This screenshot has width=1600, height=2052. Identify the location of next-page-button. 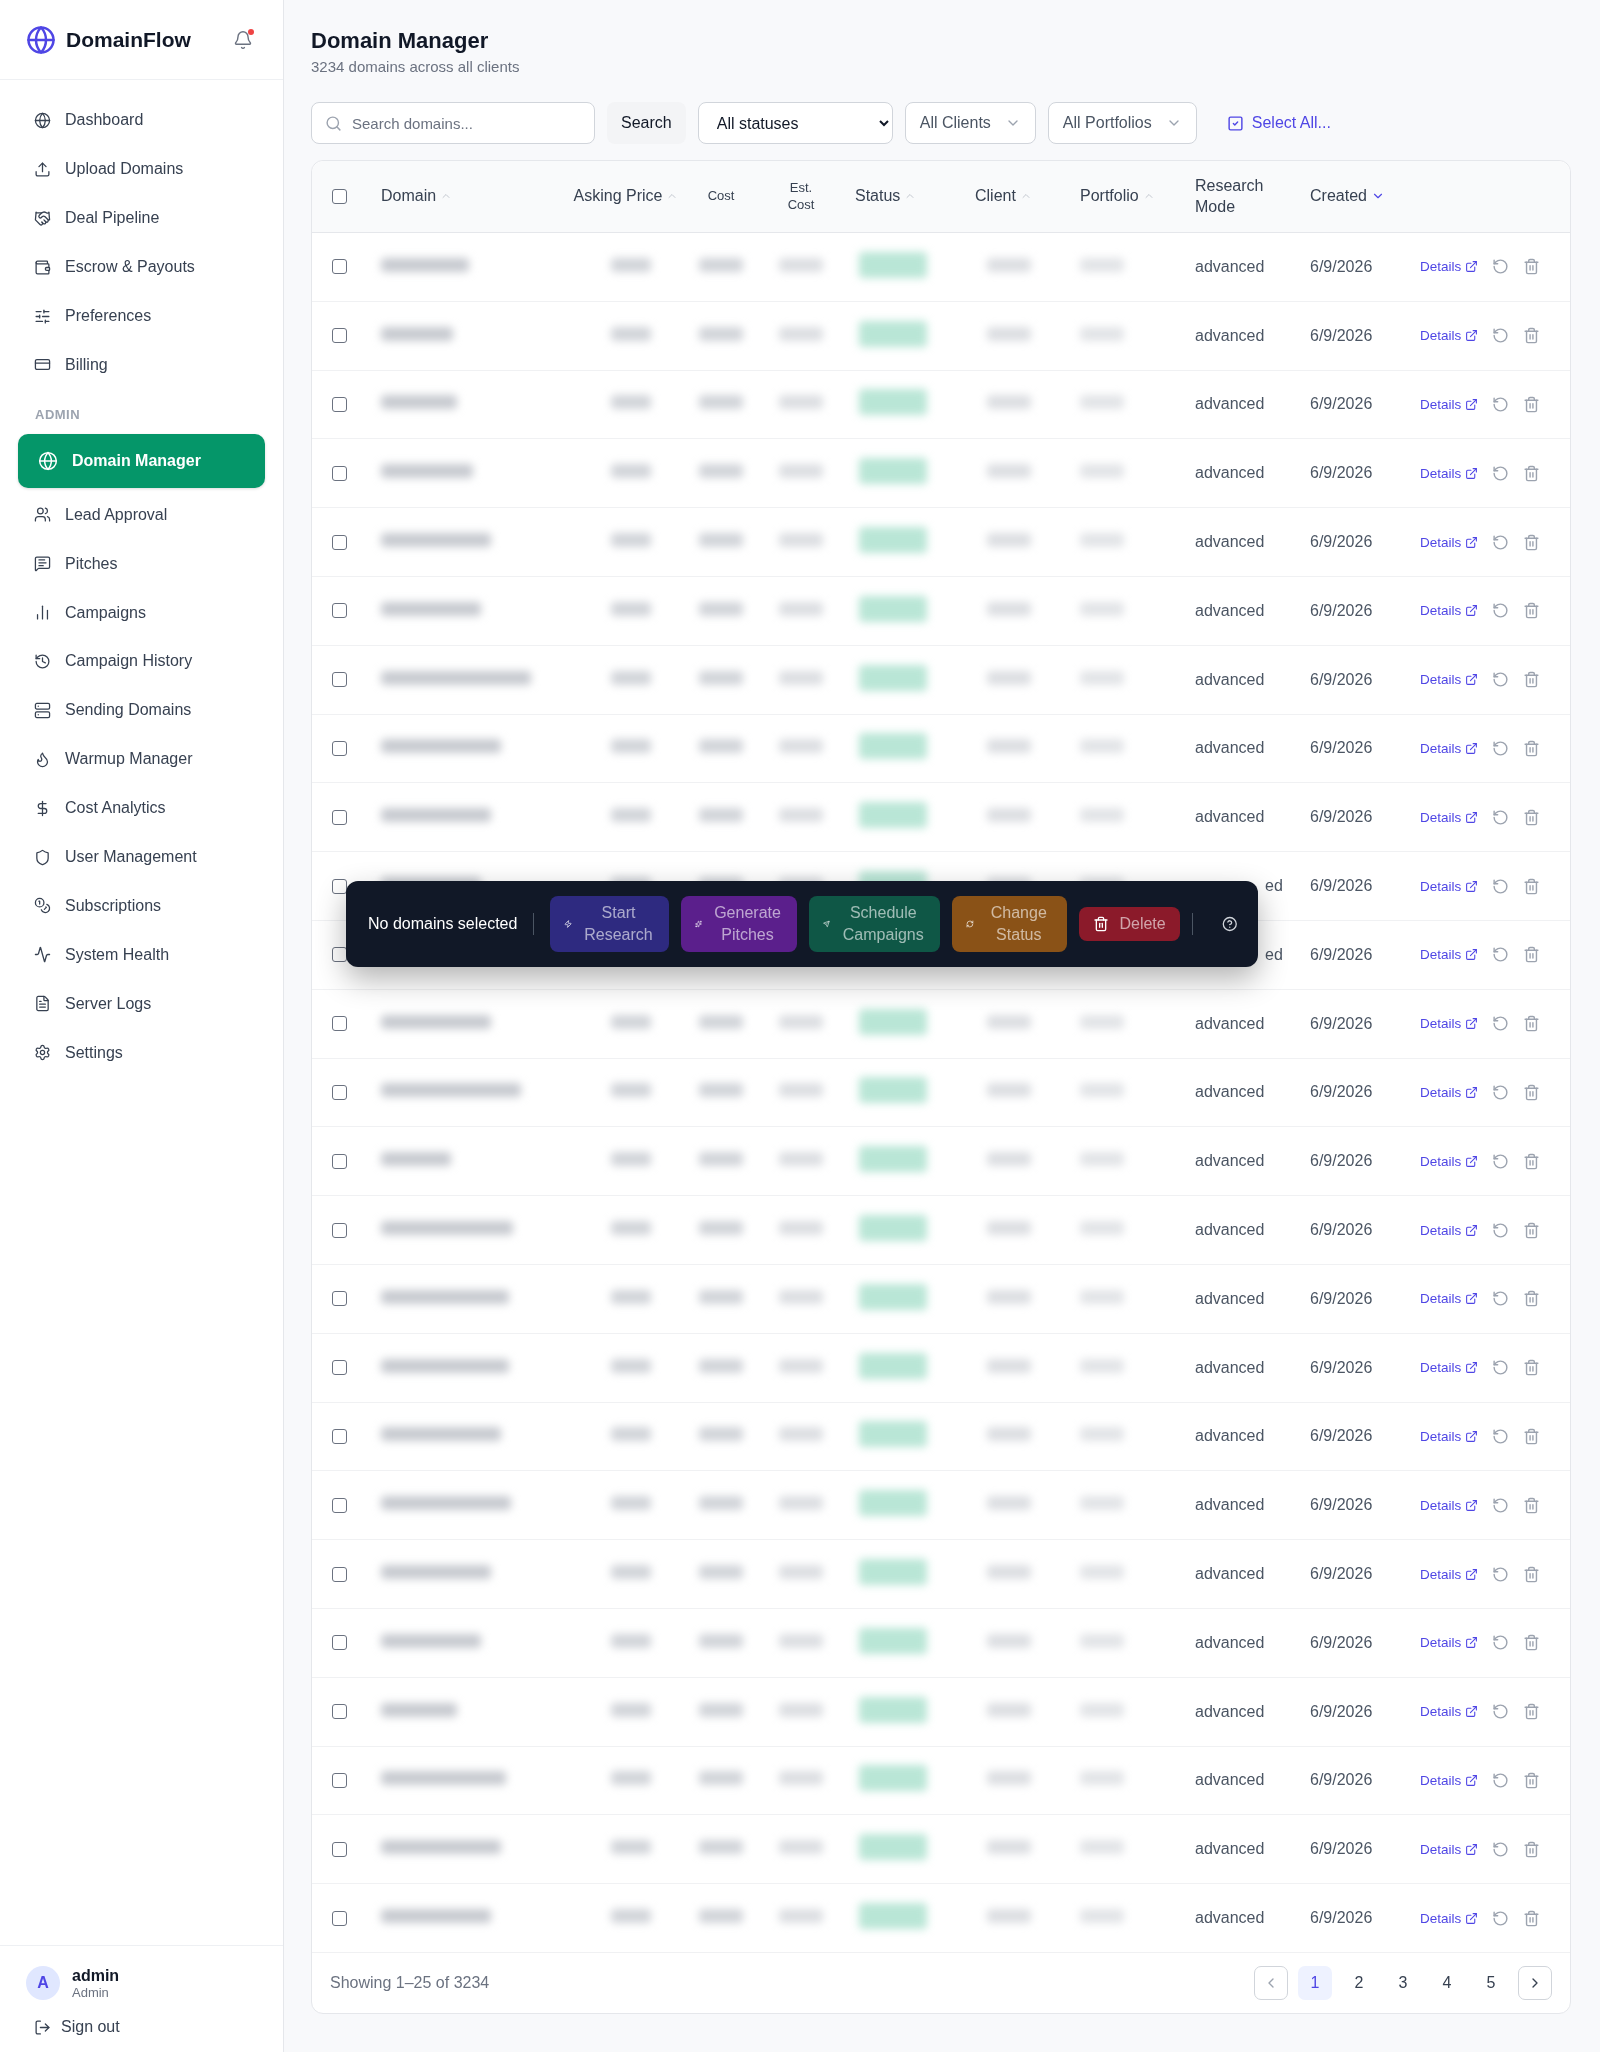
(1535, 1982).